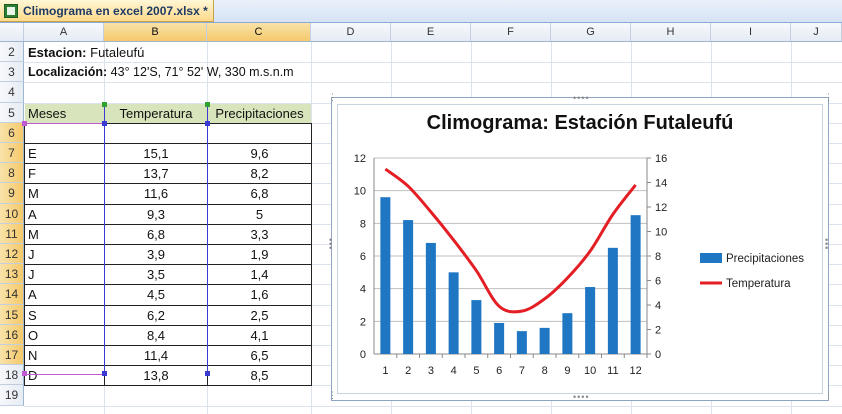  I want to click on column-header-e: E, so click(431, 32).